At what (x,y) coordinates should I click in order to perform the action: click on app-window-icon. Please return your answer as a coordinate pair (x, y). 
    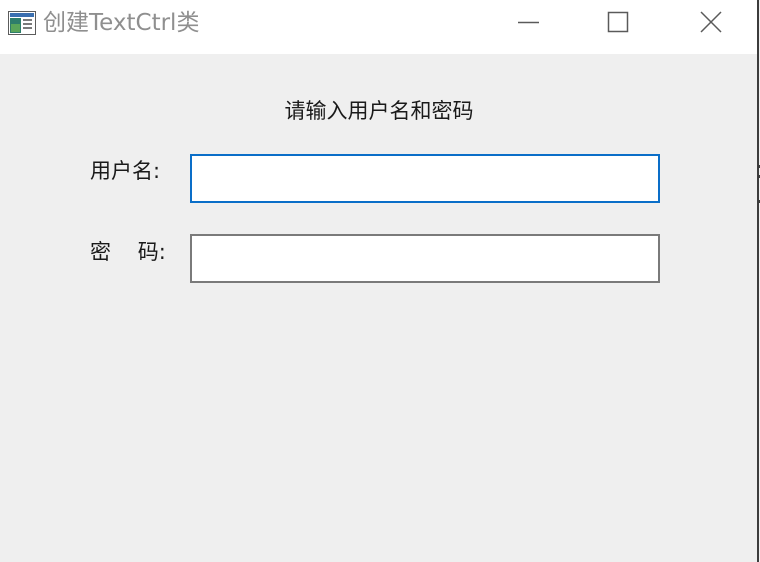
    Looking at the image, I should click on (22, 23).